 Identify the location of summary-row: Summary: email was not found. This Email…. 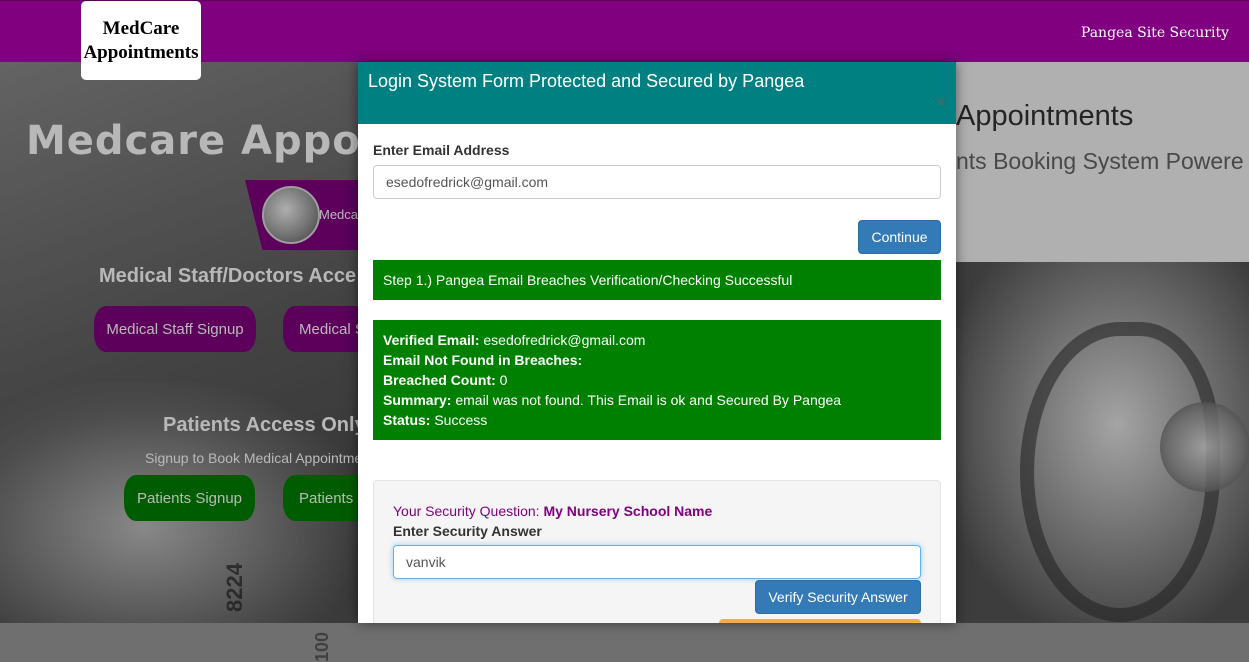
(612, 400).